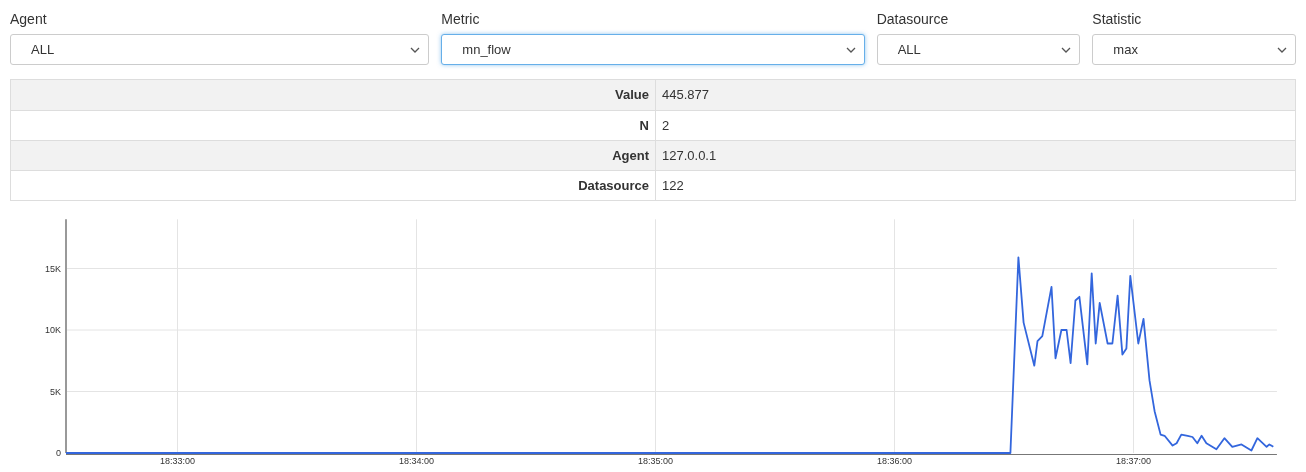  I want to click on row-label: Agent, so click(630, 155).